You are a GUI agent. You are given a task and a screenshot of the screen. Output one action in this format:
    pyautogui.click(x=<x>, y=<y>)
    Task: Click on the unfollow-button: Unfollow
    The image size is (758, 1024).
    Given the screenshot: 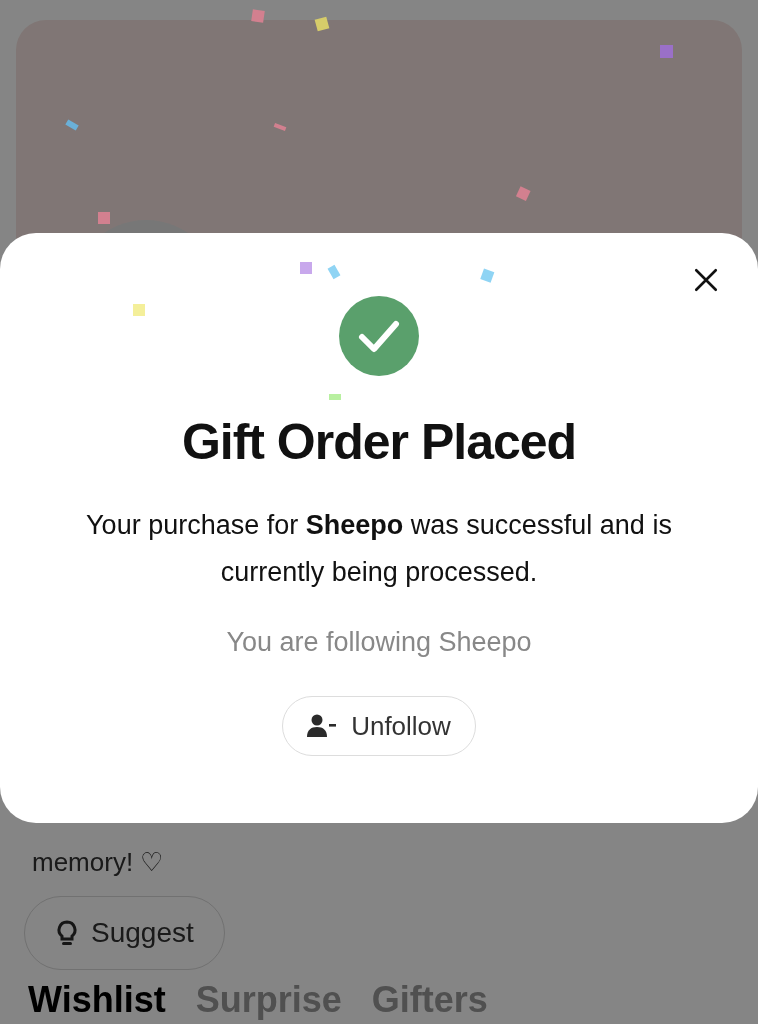 What is the action you would take?
    pyautogui.click(x=379, y=726)
    